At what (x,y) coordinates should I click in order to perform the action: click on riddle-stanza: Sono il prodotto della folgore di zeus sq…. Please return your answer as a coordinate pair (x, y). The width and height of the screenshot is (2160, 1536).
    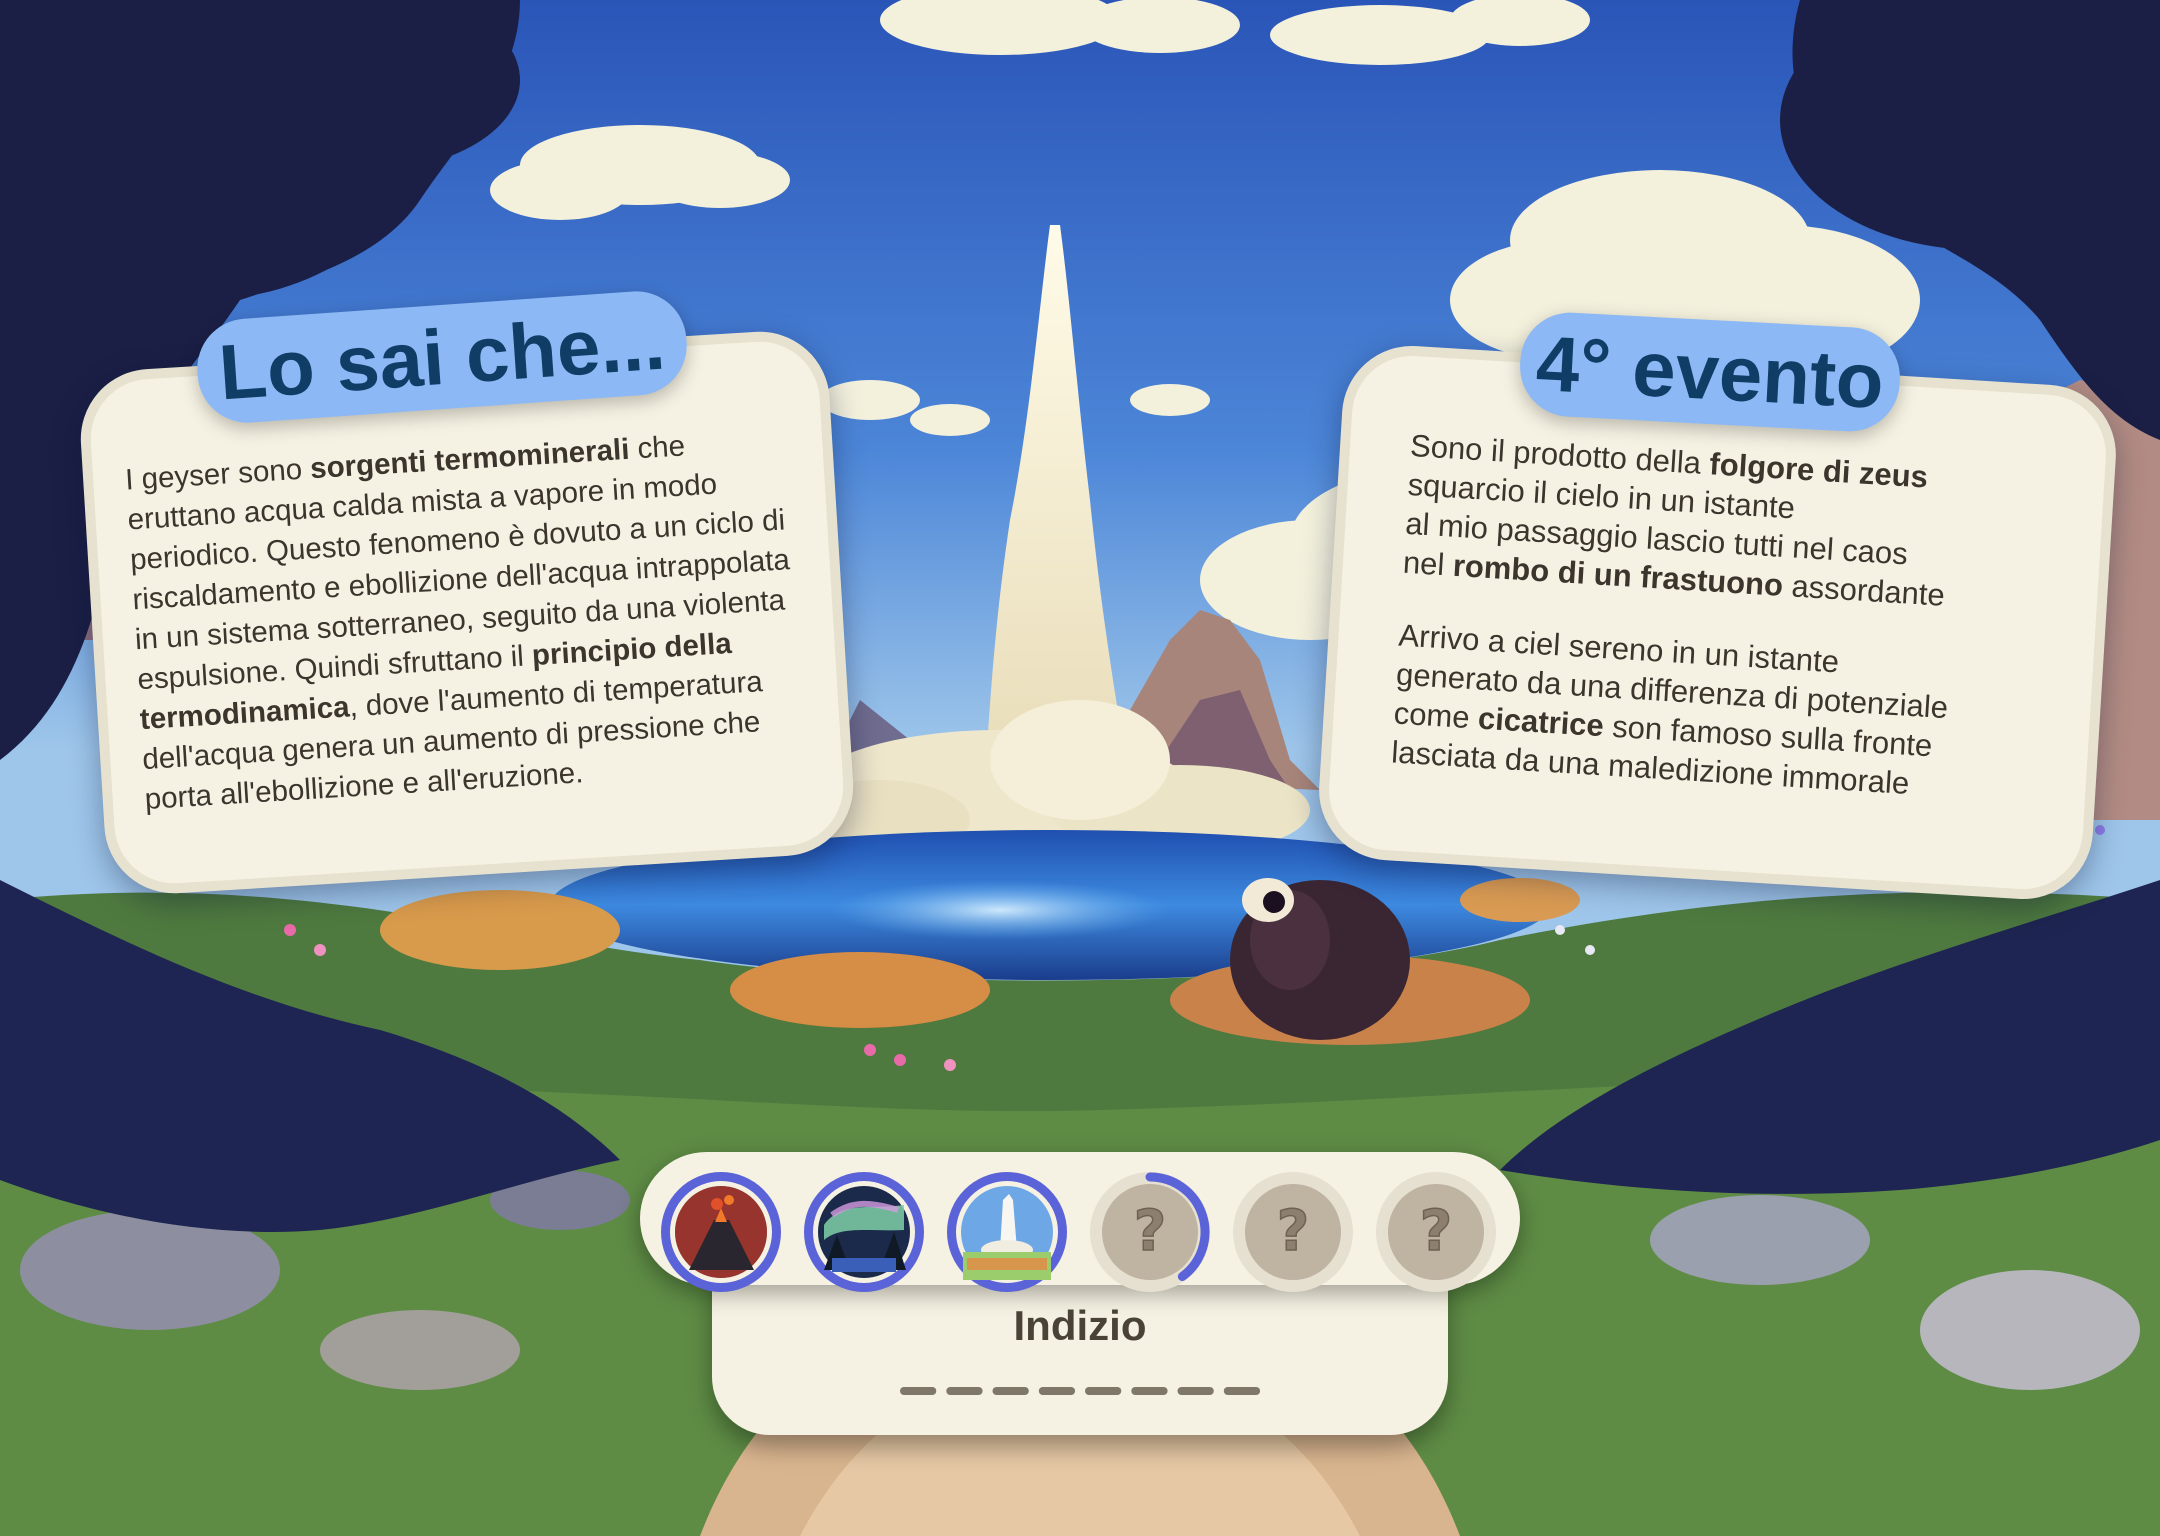
    Looking at the image, I should click on (1736, 524).